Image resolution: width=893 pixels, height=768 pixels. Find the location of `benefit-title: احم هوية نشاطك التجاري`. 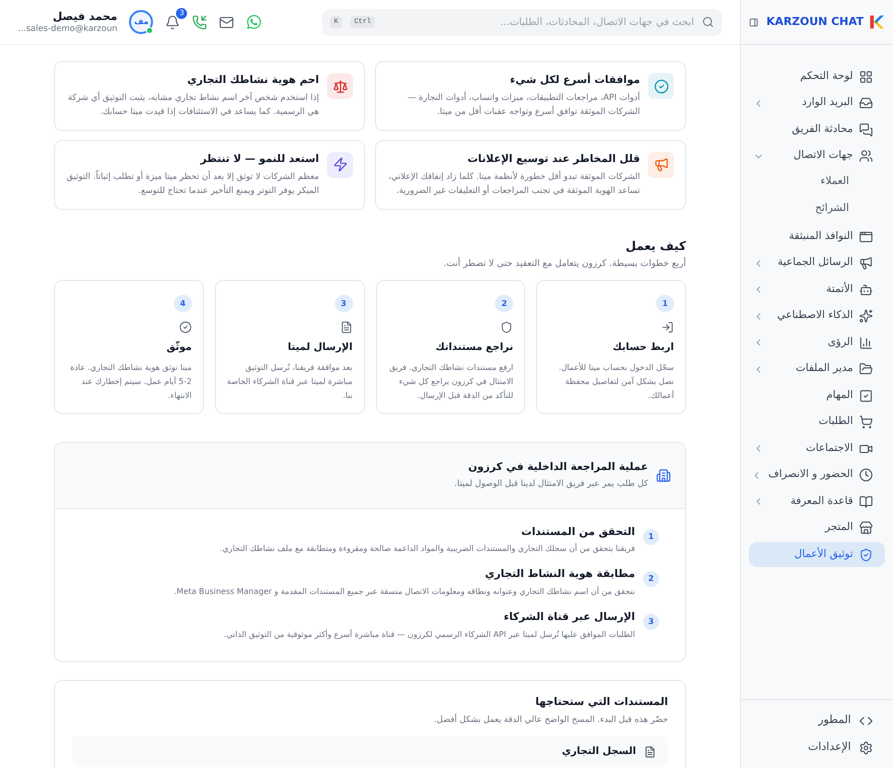

benefit-title: احم هوية نشاطك التجاري is located at coordinates (252, 80).